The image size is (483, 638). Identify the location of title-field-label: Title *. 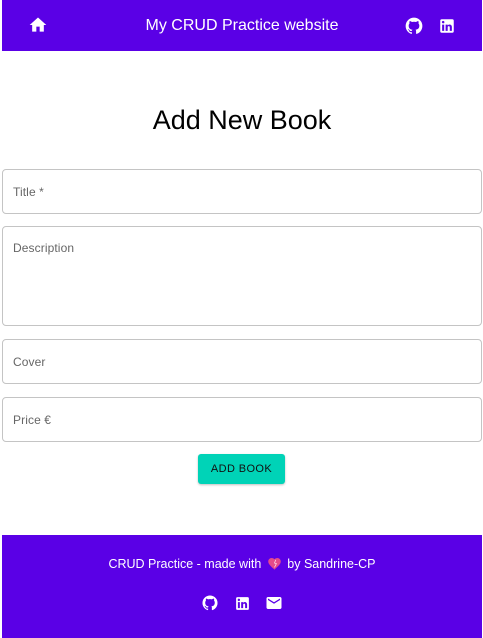
(28, 192).